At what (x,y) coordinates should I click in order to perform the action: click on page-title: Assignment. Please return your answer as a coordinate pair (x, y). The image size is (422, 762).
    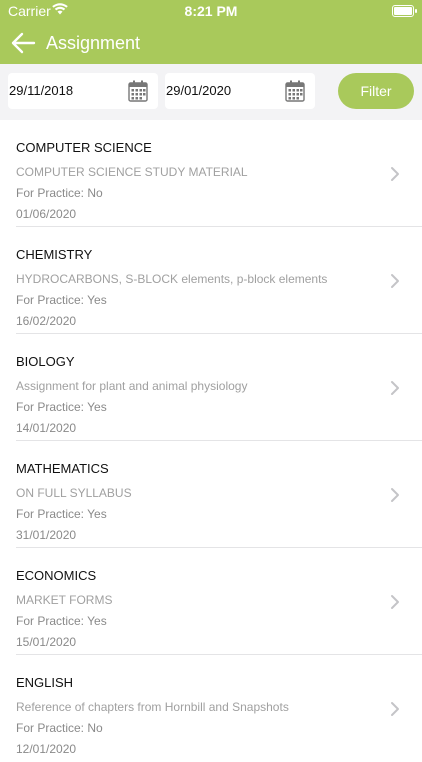
    Looking at the image, I should click on (93, 43).